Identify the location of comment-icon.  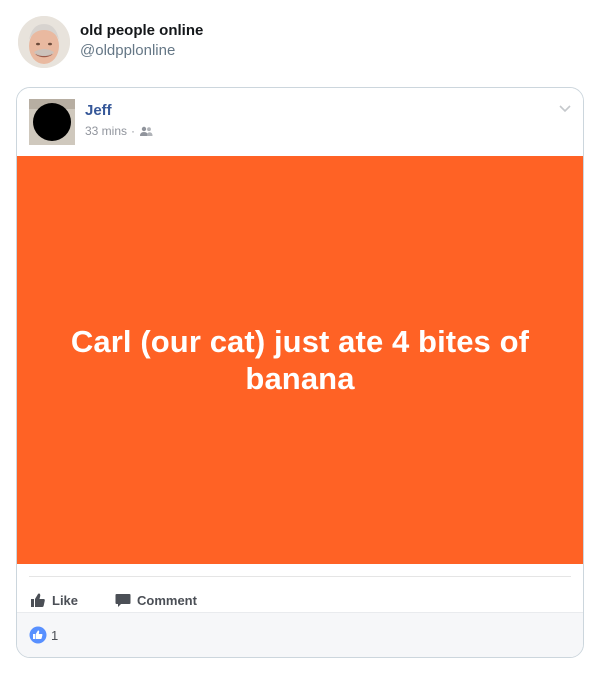
(123, 600).